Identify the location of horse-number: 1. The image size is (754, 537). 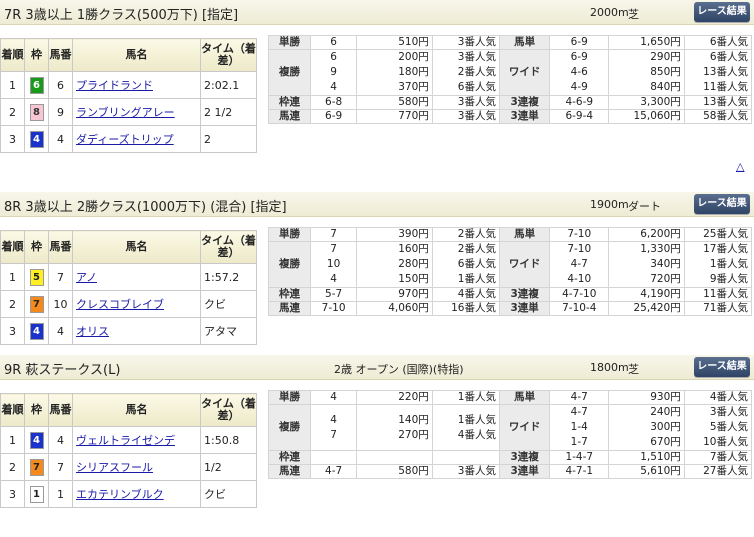
(60, 494).